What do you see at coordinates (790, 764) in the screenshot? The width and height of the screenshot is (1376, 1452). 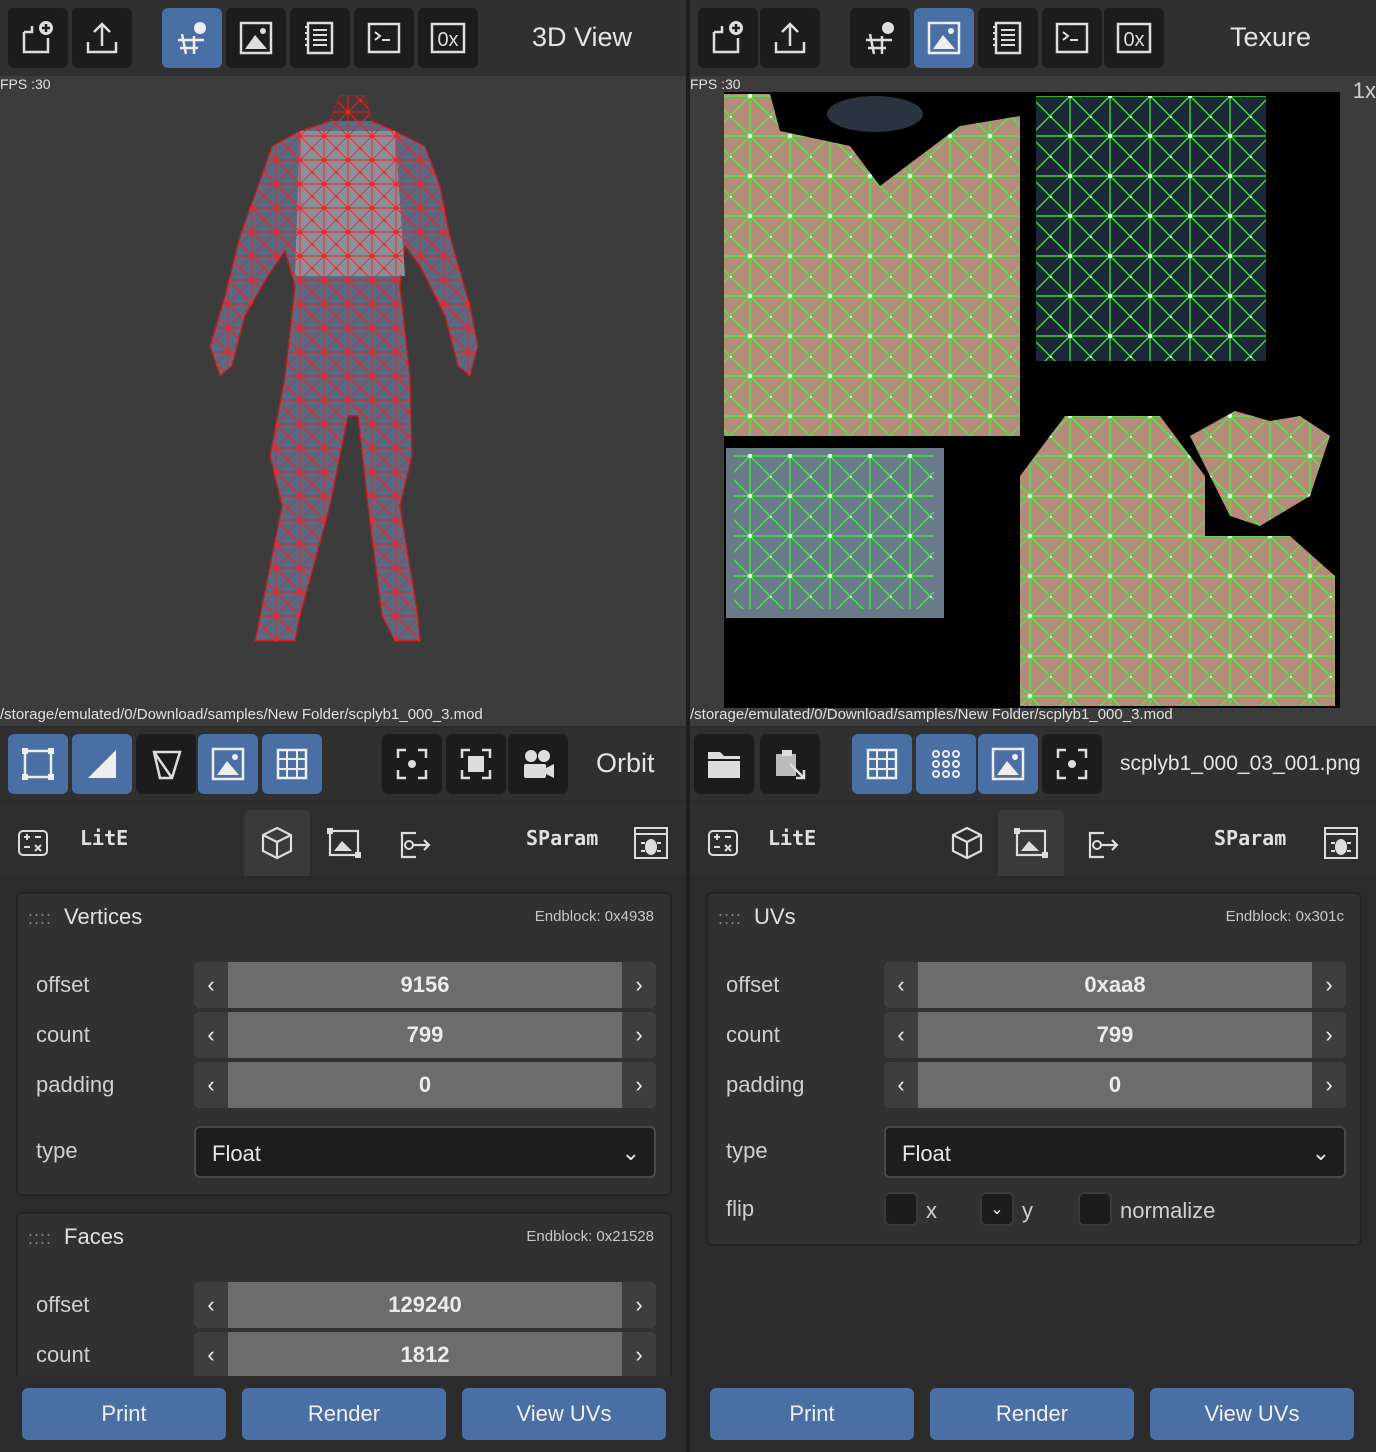 I see `import-button` at bounding box center [790, 764].